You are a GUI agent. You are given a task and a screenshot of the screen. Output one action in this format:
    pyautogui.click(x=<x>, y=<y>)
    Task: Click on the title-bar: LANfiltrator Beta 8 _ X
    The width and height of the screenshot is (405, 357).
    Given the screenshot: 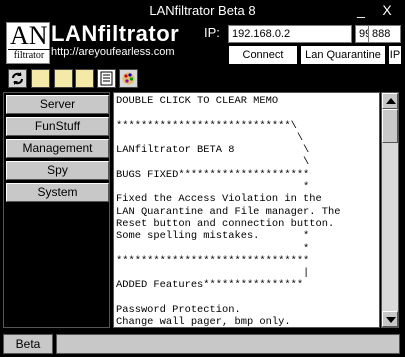 What is the action you would take?
    pyautogui.click(x=202, y=11)
    